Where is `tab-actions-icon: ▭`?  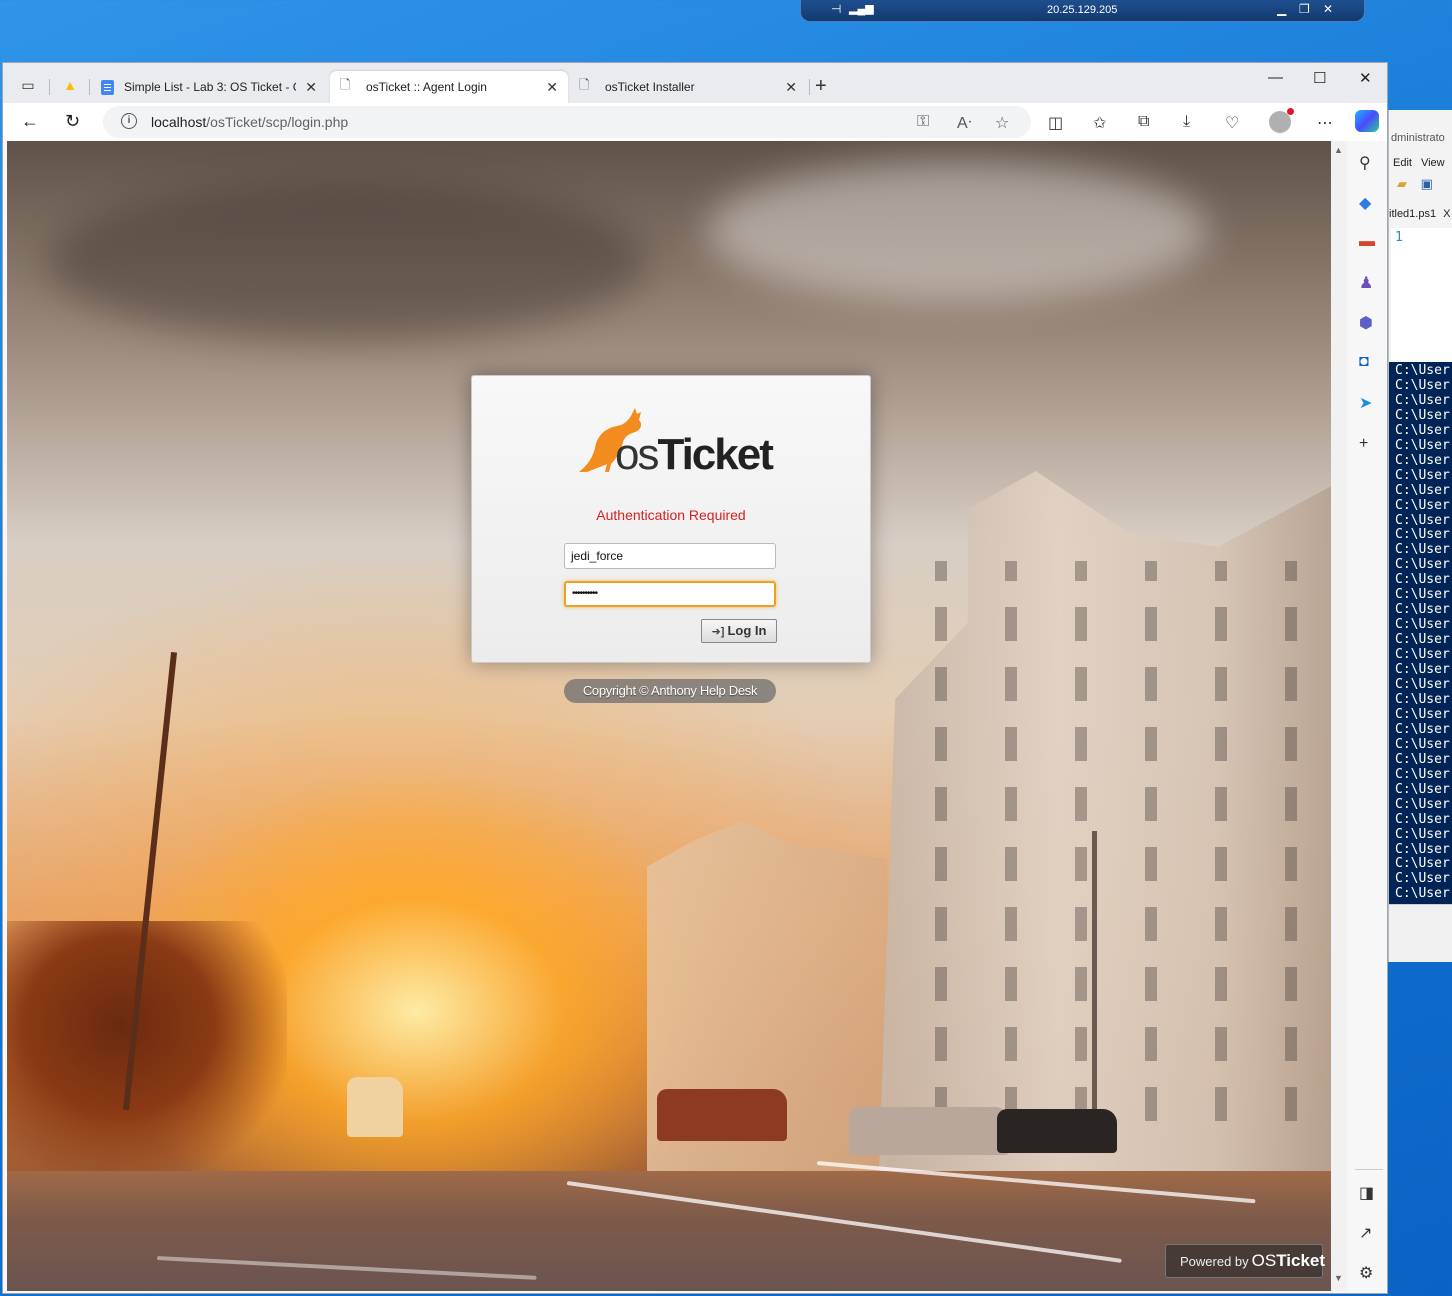 tab-actions-icon: ▭ is located at coordinates (28, 85).